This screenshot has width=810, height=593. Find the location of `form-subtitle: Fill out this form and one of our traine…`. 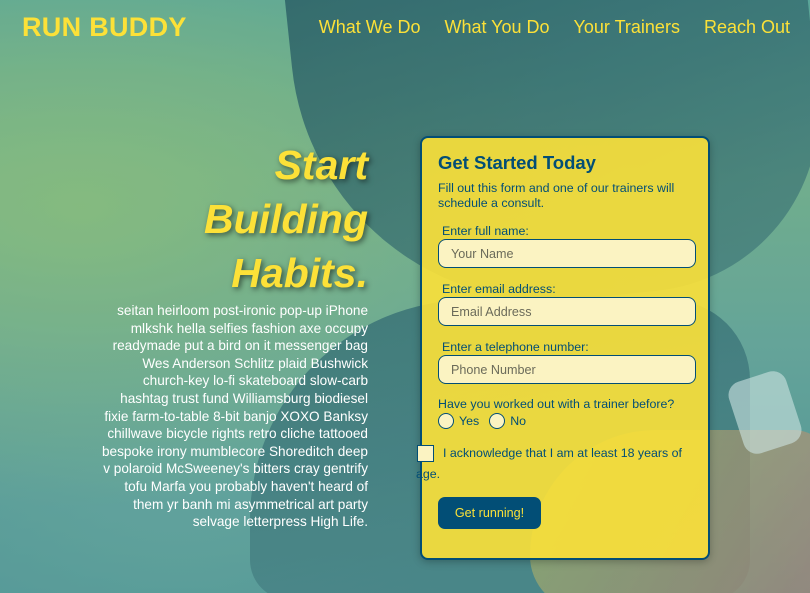

form-subtitle: Fill out this form and one of our traine… is located at coordinates (556, 195).